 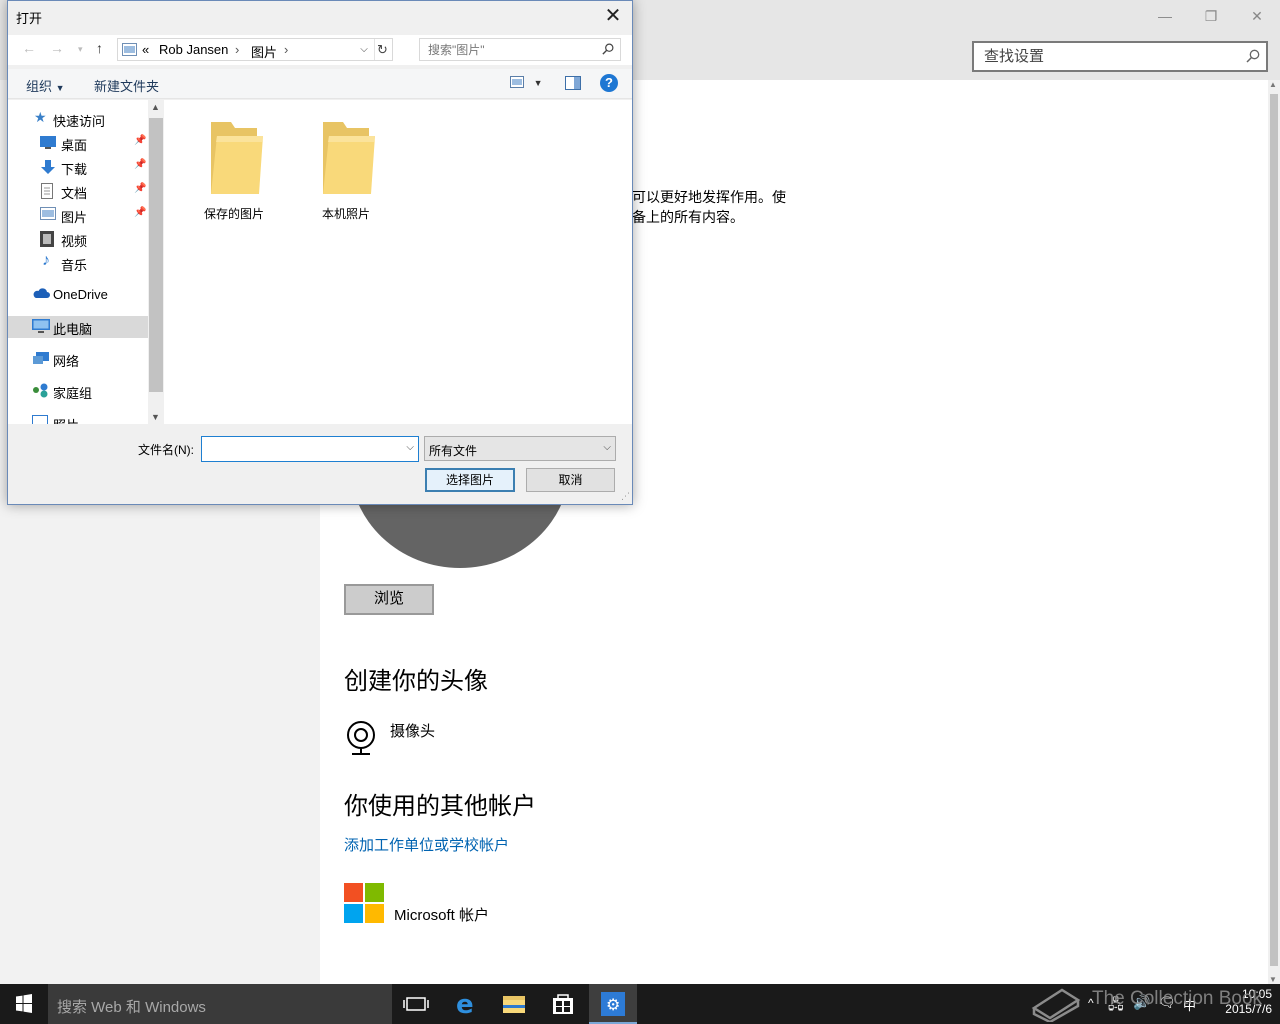 I want to click on restore-button: ❐, so click(x=1211, y=16).